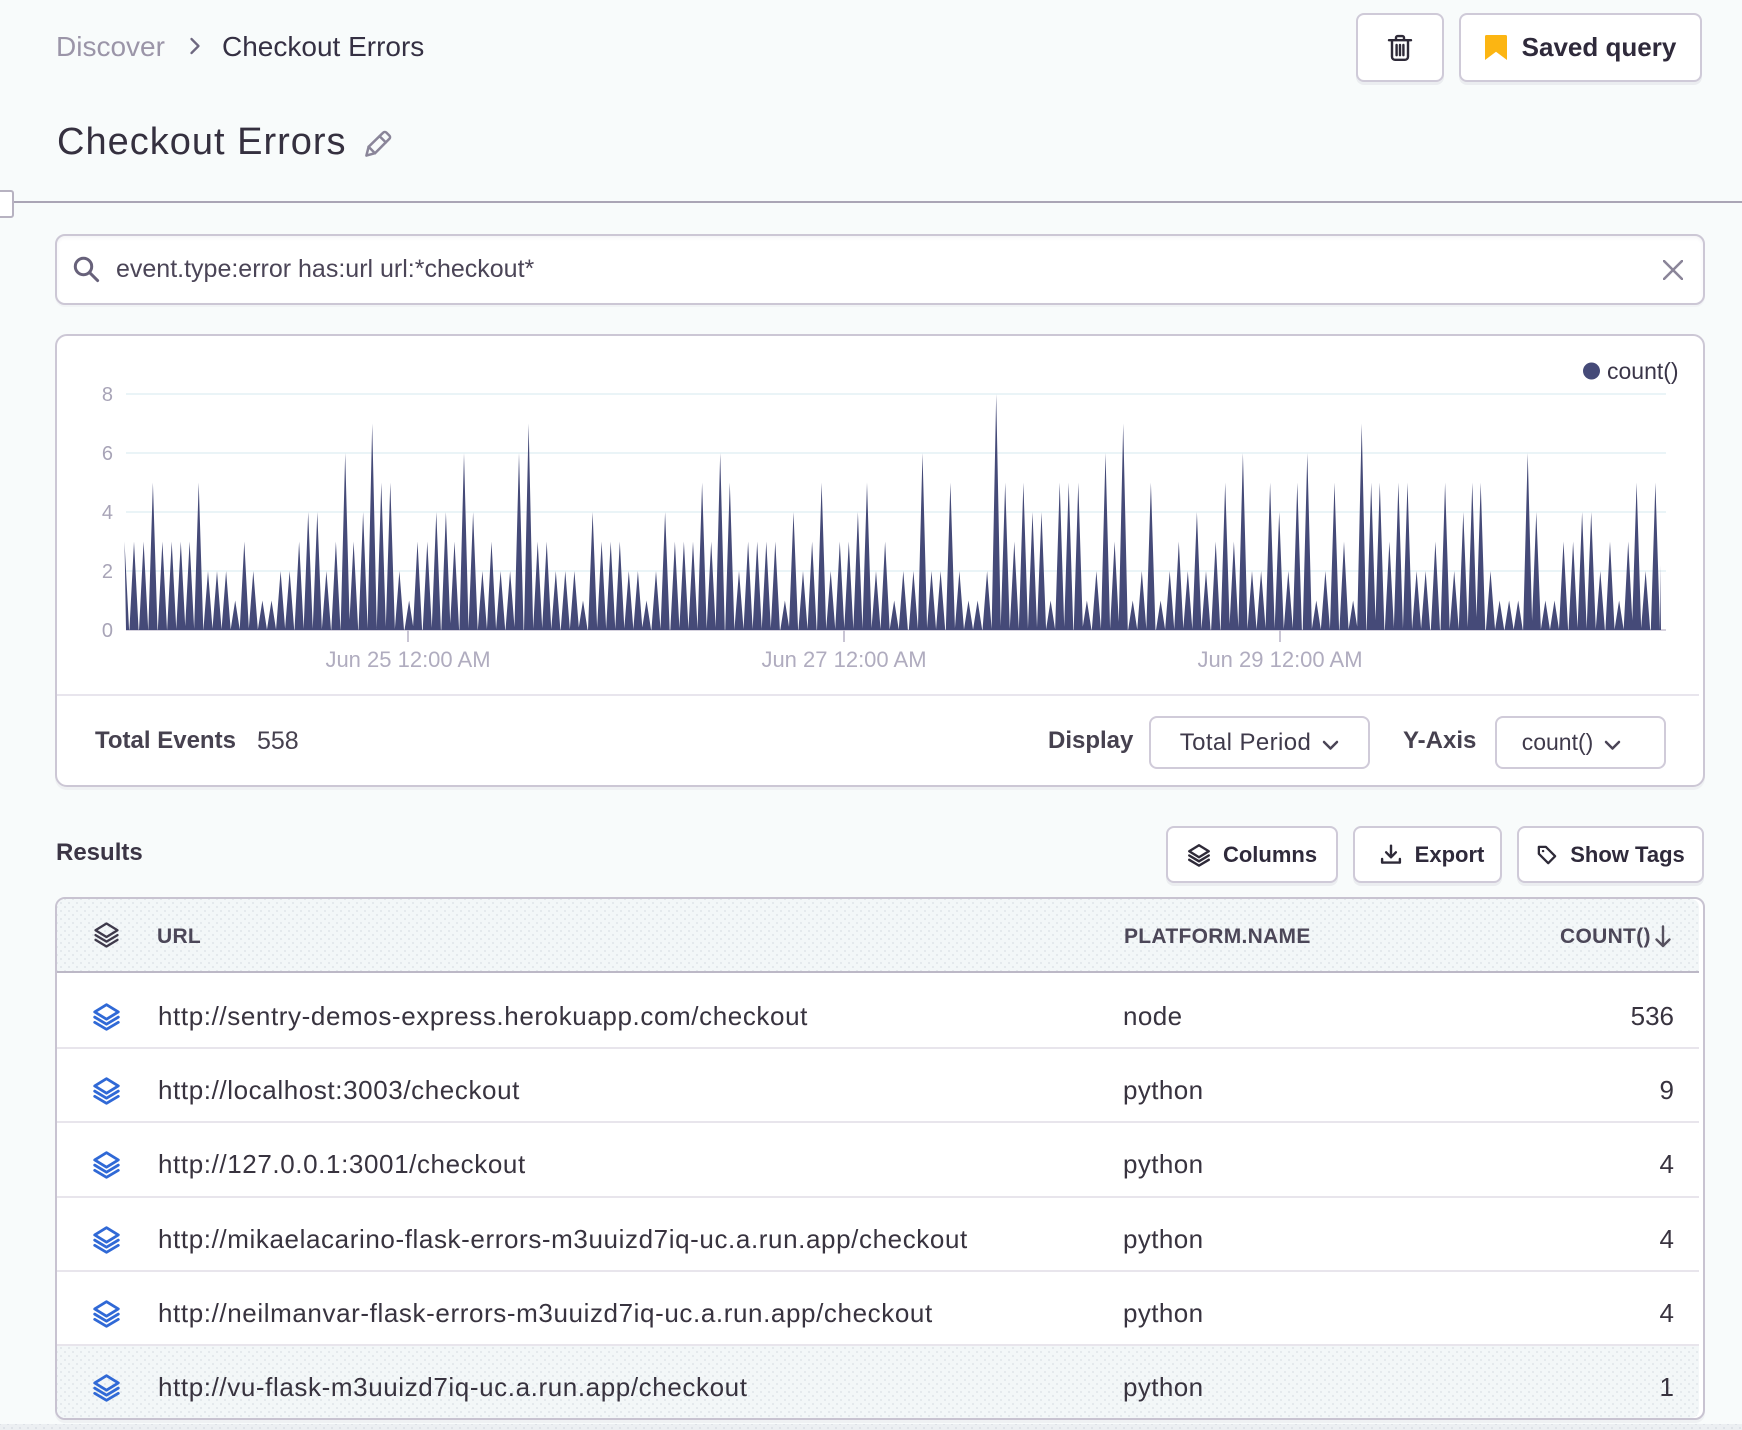 The width and height of the screenshot is (1742, 1430). I want to click on svg-text: 6, so click(107, 454).